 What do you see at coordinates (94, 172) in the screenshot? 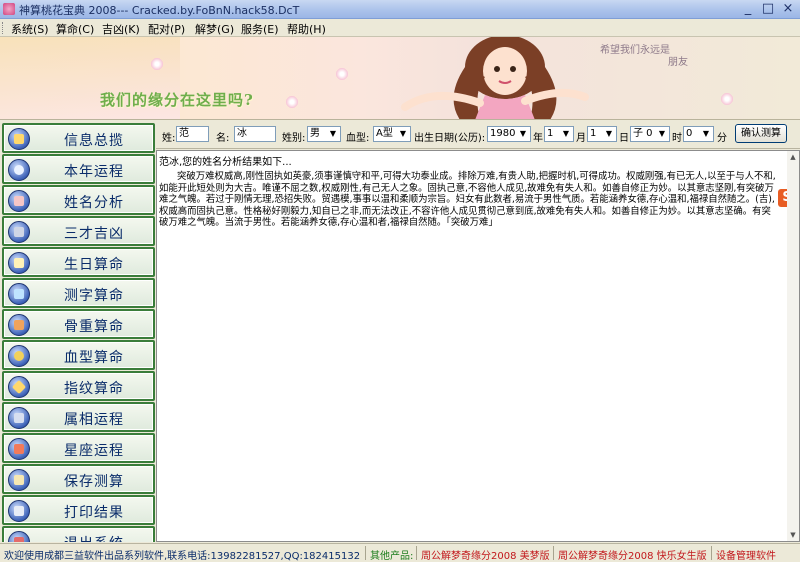
I see `sidebar-item-label: 本年运程` at bounding box center [94, 172].